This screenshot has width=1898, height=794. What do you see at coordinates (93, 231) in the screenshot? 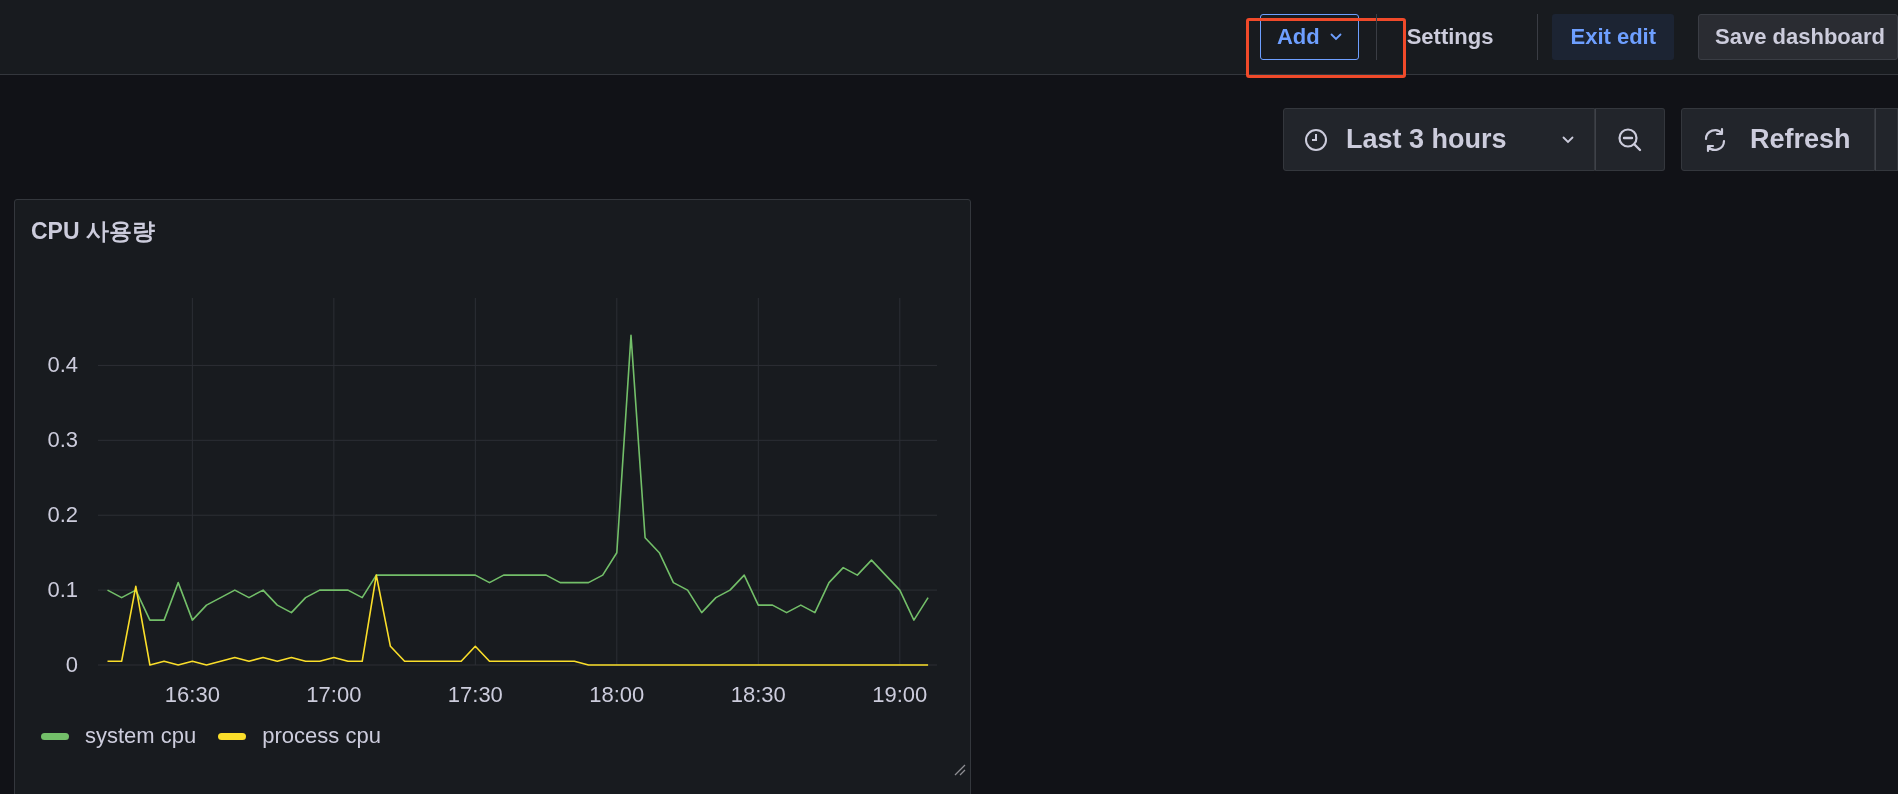
I see `panel-title: CPU 사용량` at bounding box center [93, 231].